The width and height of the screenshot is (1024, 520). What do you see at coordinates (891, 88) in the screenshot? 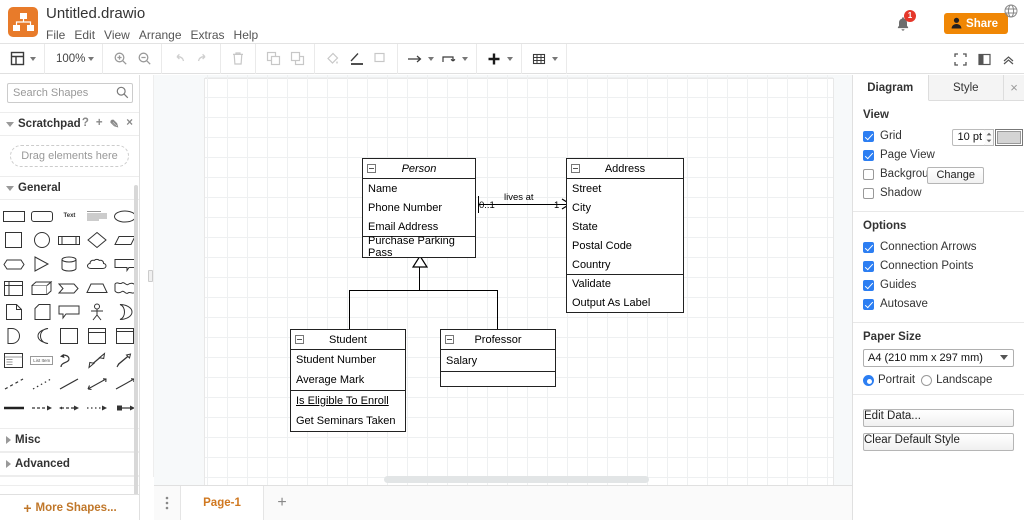
I see `tab-diagram: Diagram` at bounding box center [891, 88].